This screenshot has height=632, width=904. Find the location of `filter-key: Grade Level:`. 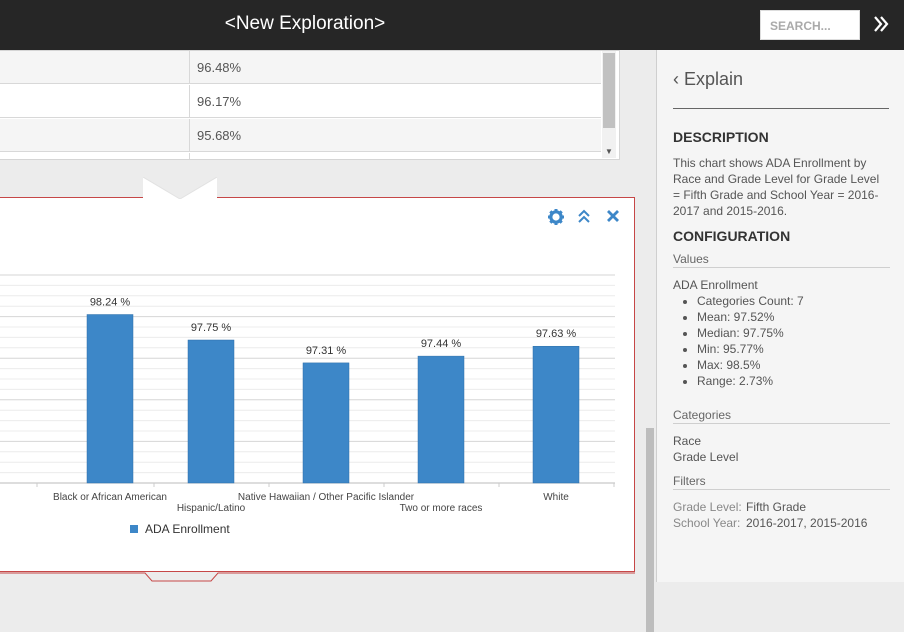

filter-key: Grade Level: is located at coordinates (707, 507).